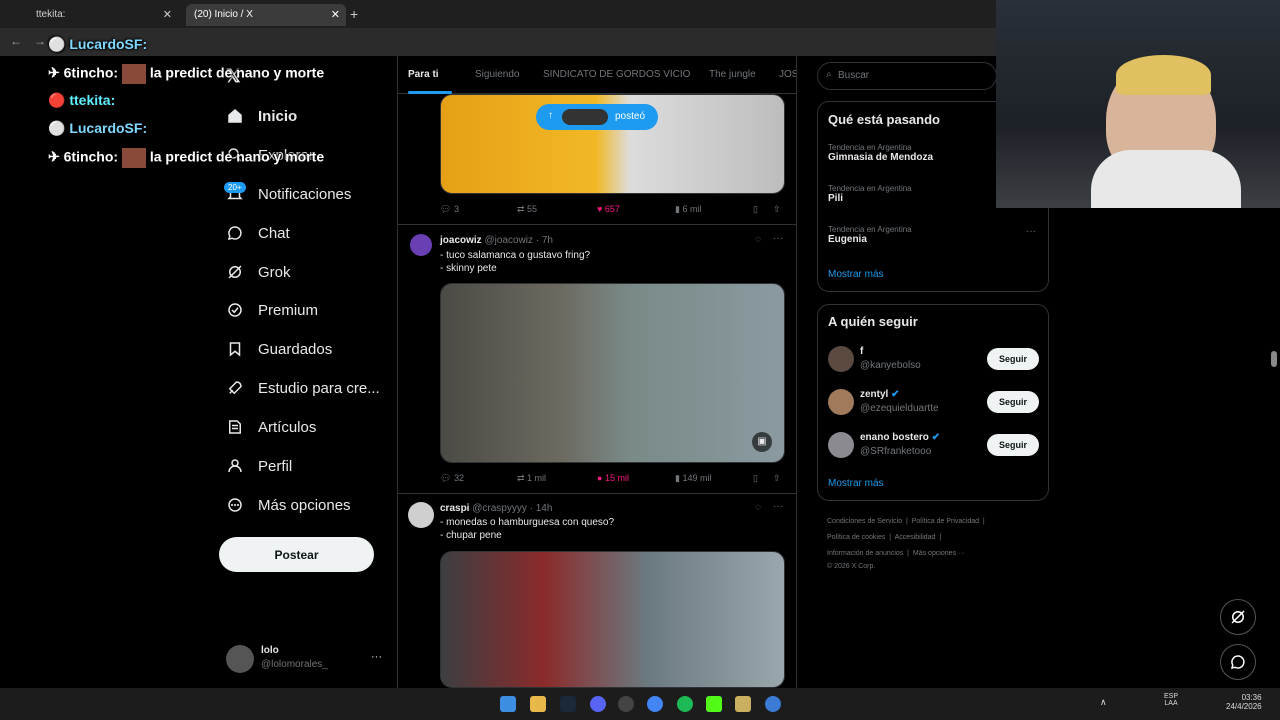  What do you see at coordinates (497, 74) in the screenshot?
I see `tab-siguiendo: Siguiendo` at bounding box center [497, 74].